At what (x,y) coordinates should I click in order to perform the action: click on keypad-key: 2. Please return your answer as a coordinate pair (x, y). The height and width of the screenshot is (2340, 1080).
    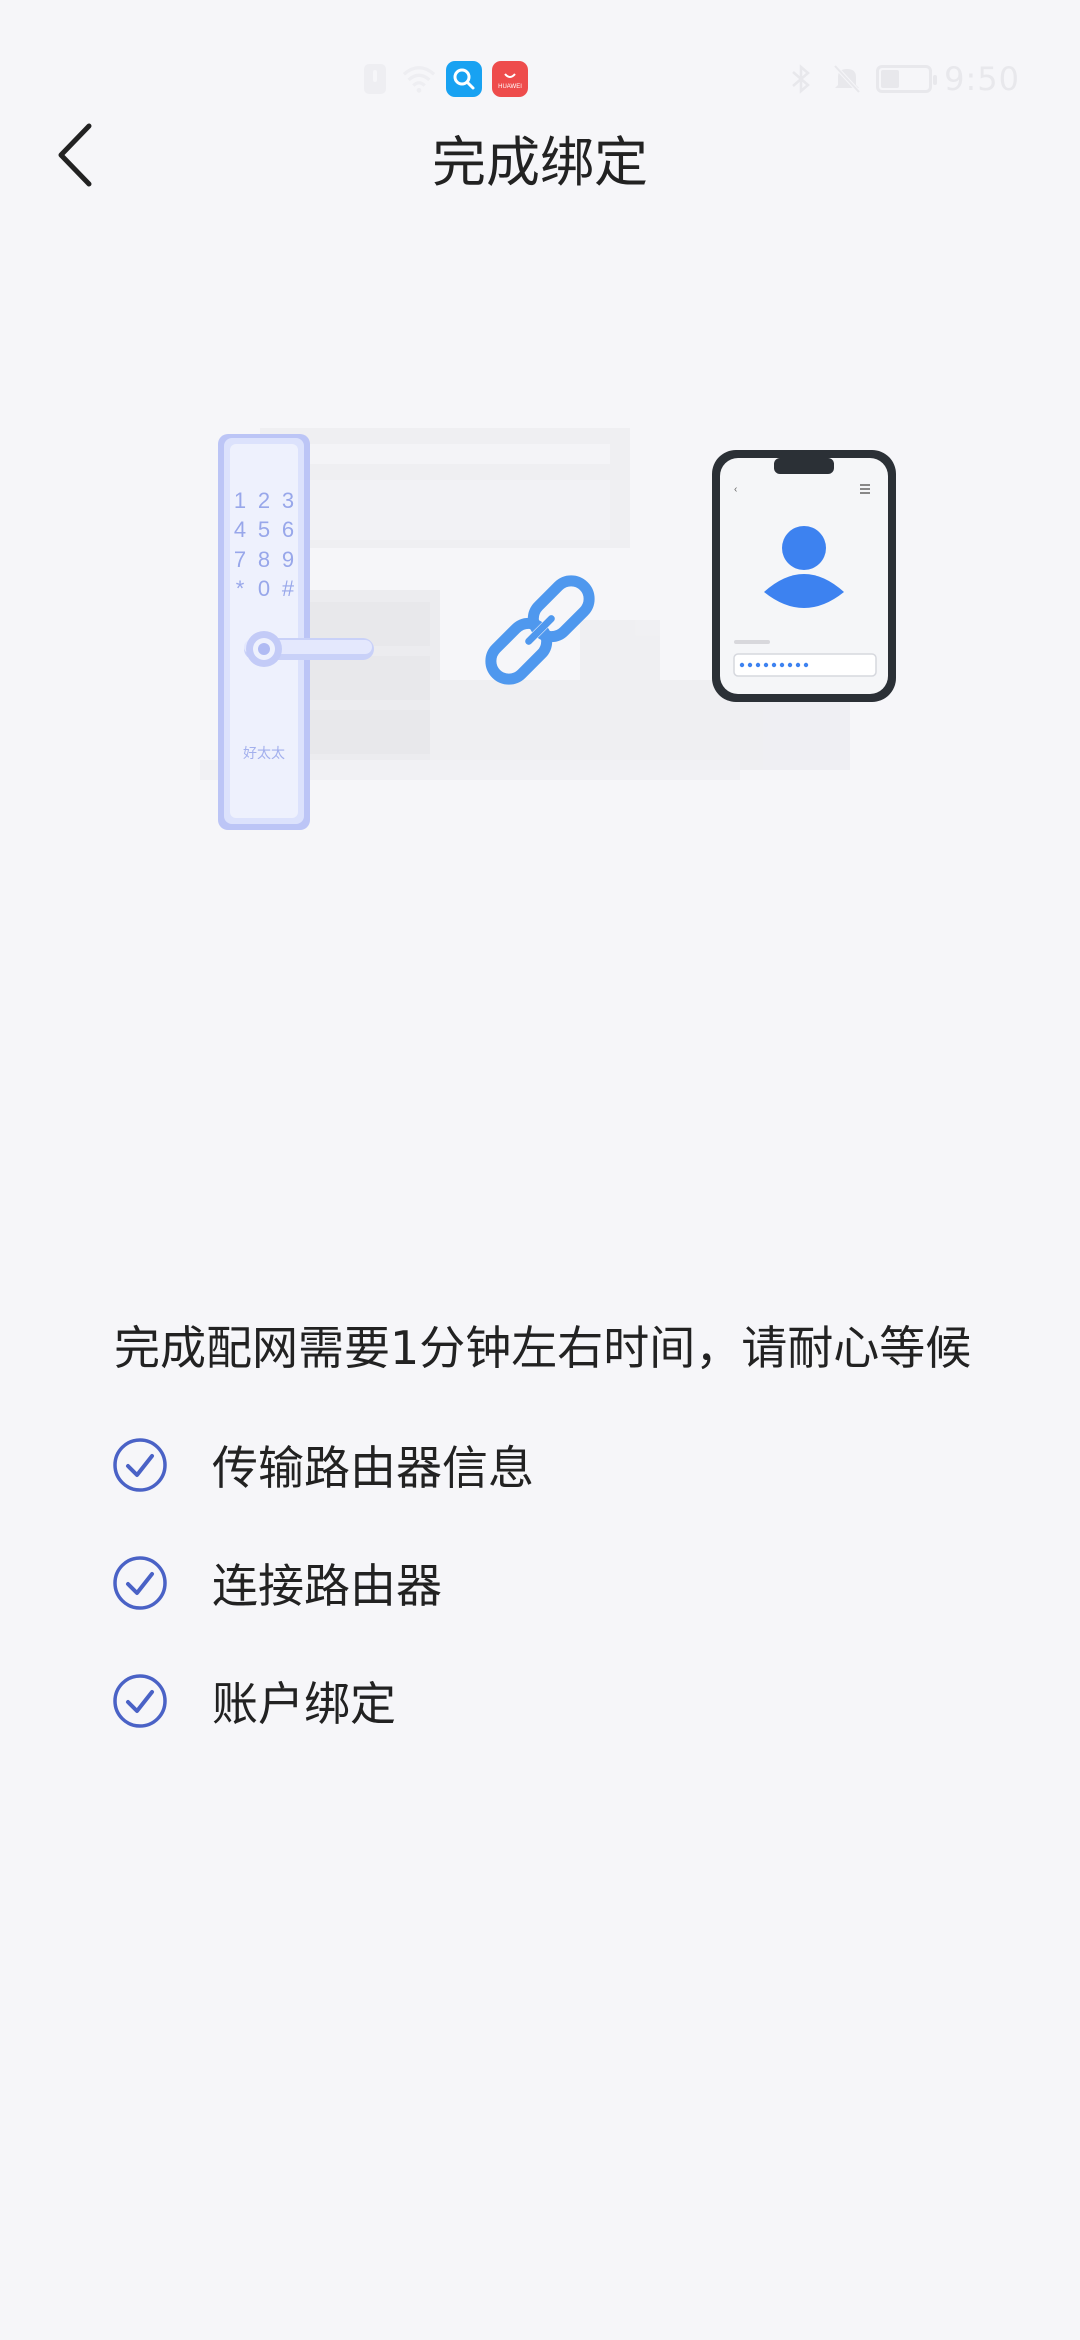
    Looking at the image, I should click on (264, 500).